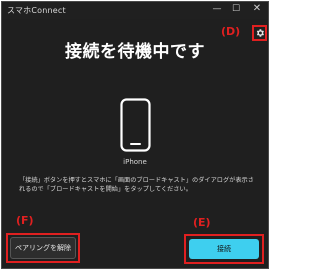 The height and width of the screenshot is (272, 320). I want to click on unpair-button: ペアリングを解除, so click(43, 248).